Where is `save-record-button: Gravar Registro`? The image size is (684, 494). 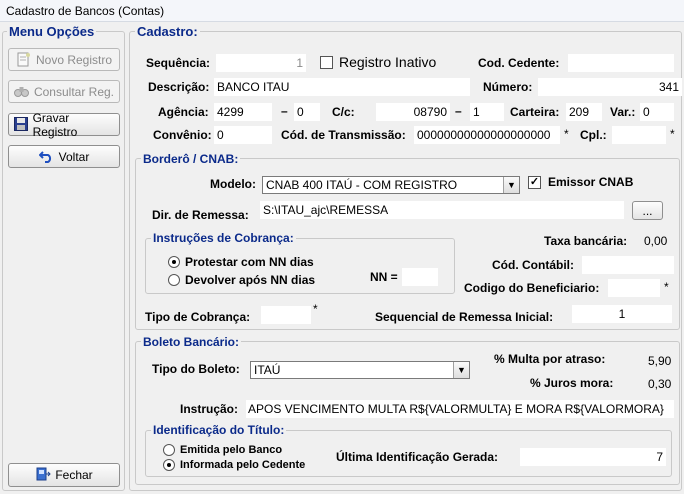 save-record-button: Gravar Registro is located at coordinates (64, 124).